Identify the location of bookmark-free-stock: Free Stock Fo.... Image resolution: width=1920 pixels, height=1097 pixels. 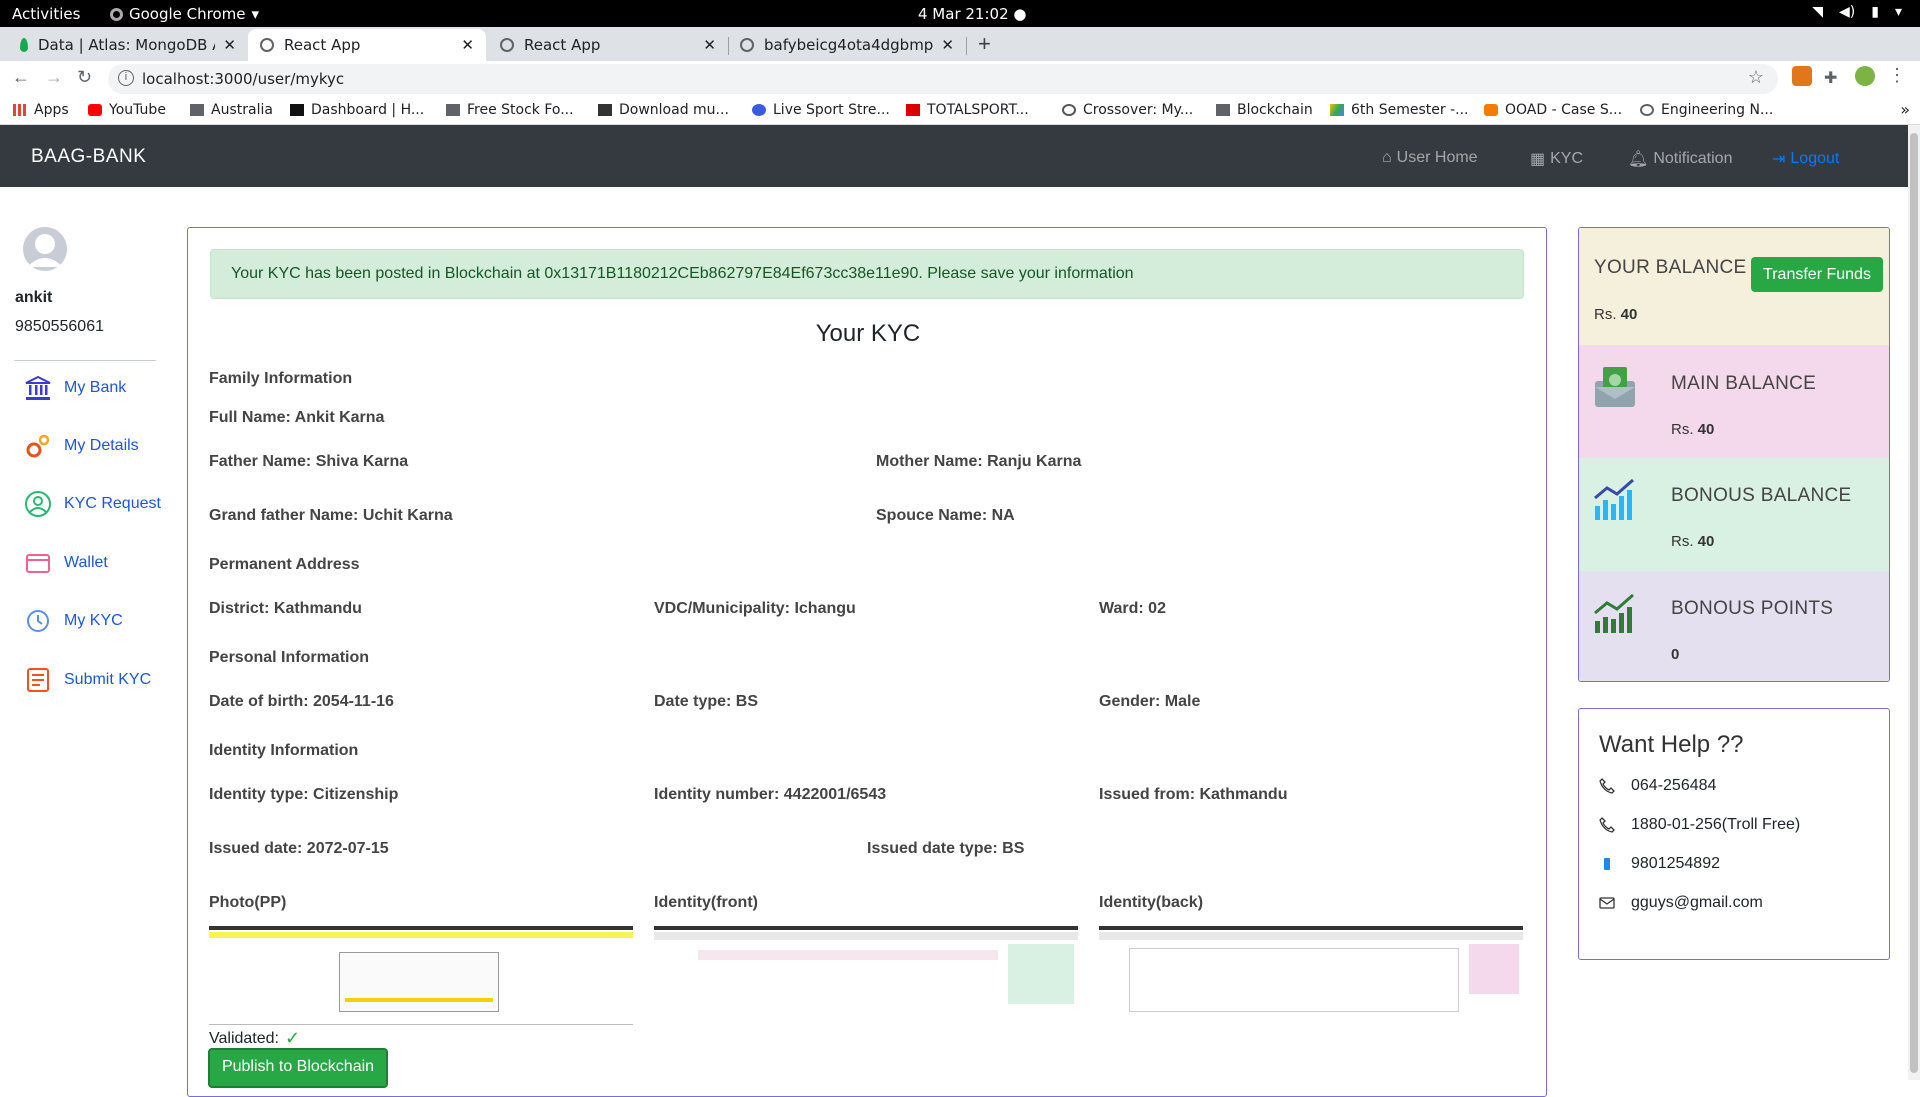
(510, 110).